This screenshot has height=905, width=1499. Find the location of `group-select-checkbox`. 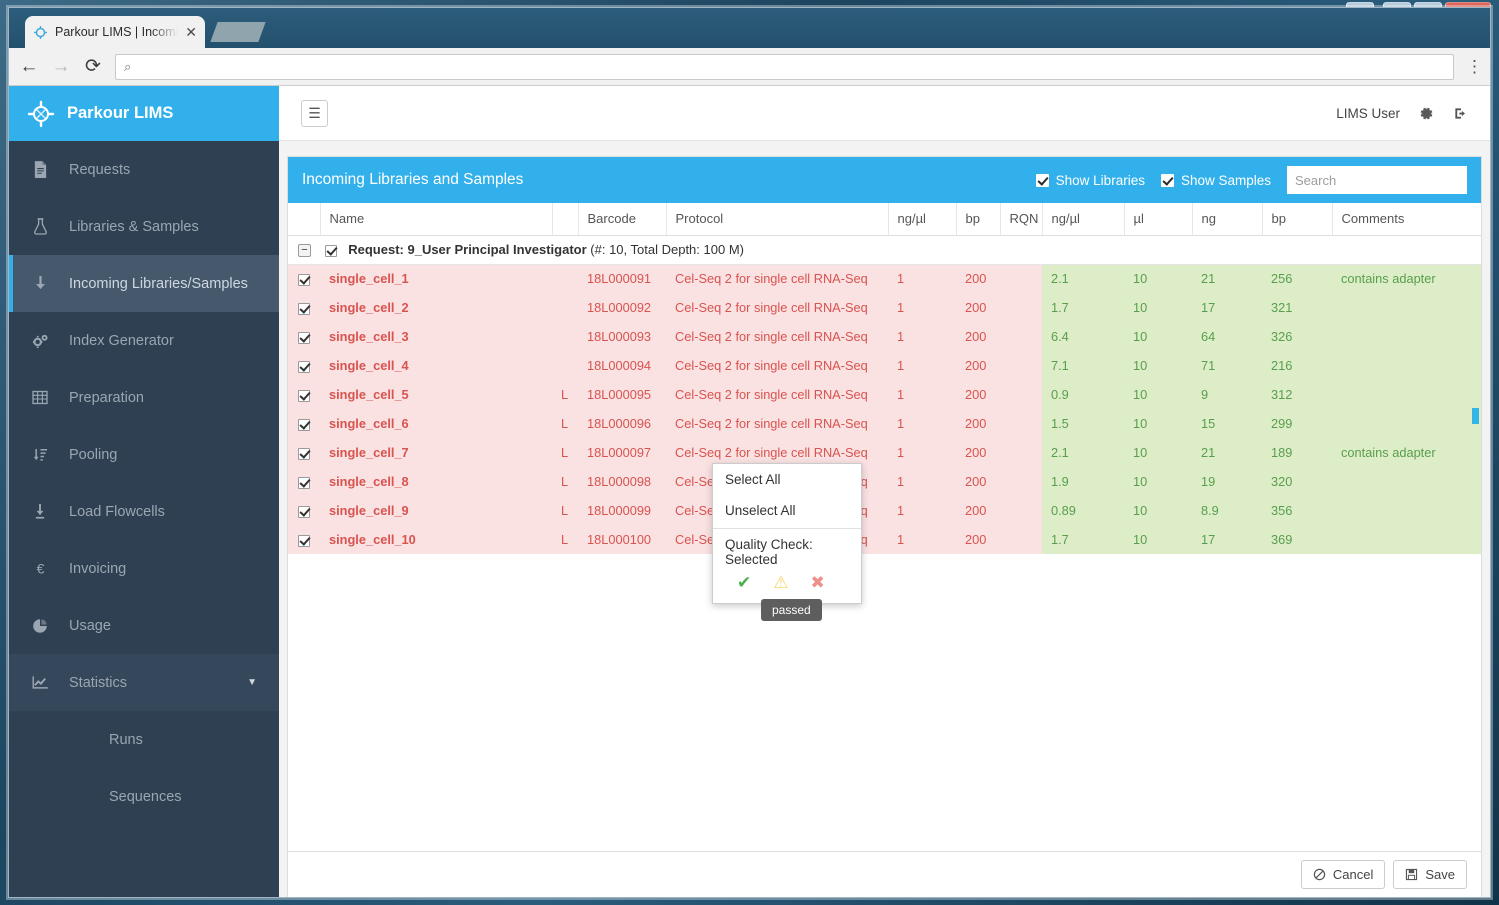

group-select-checkbox is located at coordinates (330, 250).